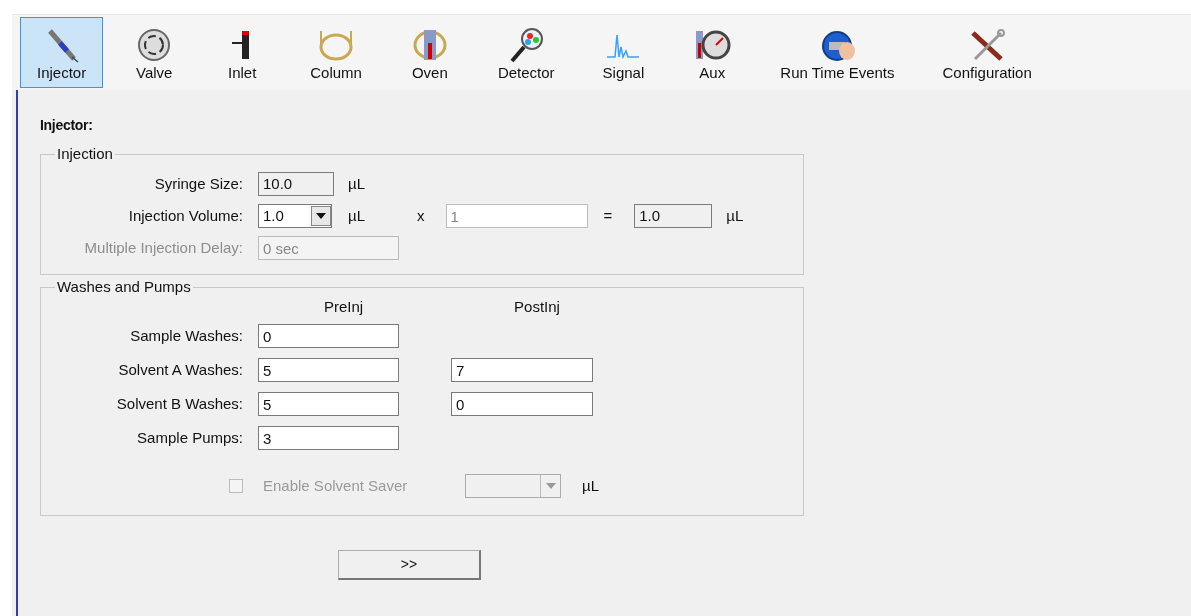  I want to click on total-volume-field: 1.0, so click(673, 216).